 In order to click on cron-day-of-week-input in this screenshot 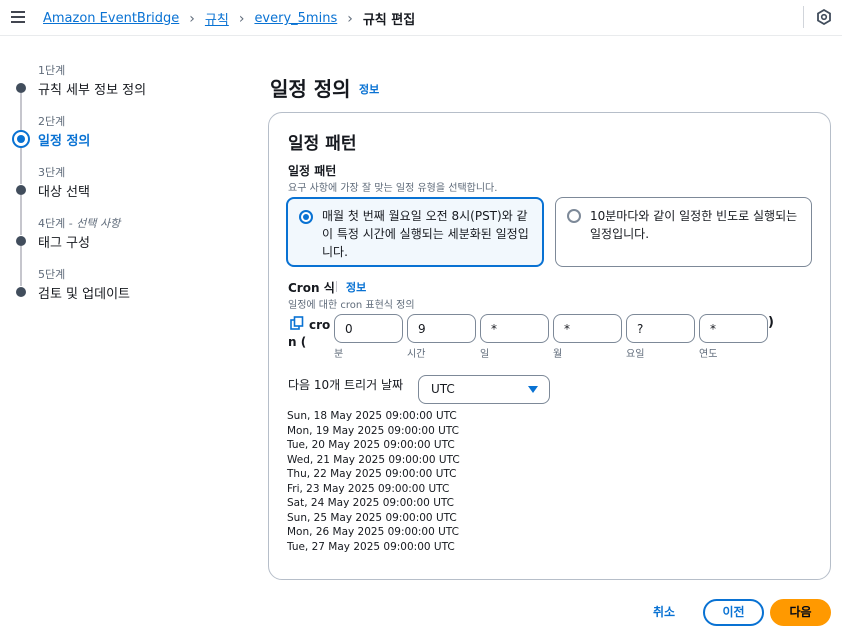, I will do `click(660, 328)`.